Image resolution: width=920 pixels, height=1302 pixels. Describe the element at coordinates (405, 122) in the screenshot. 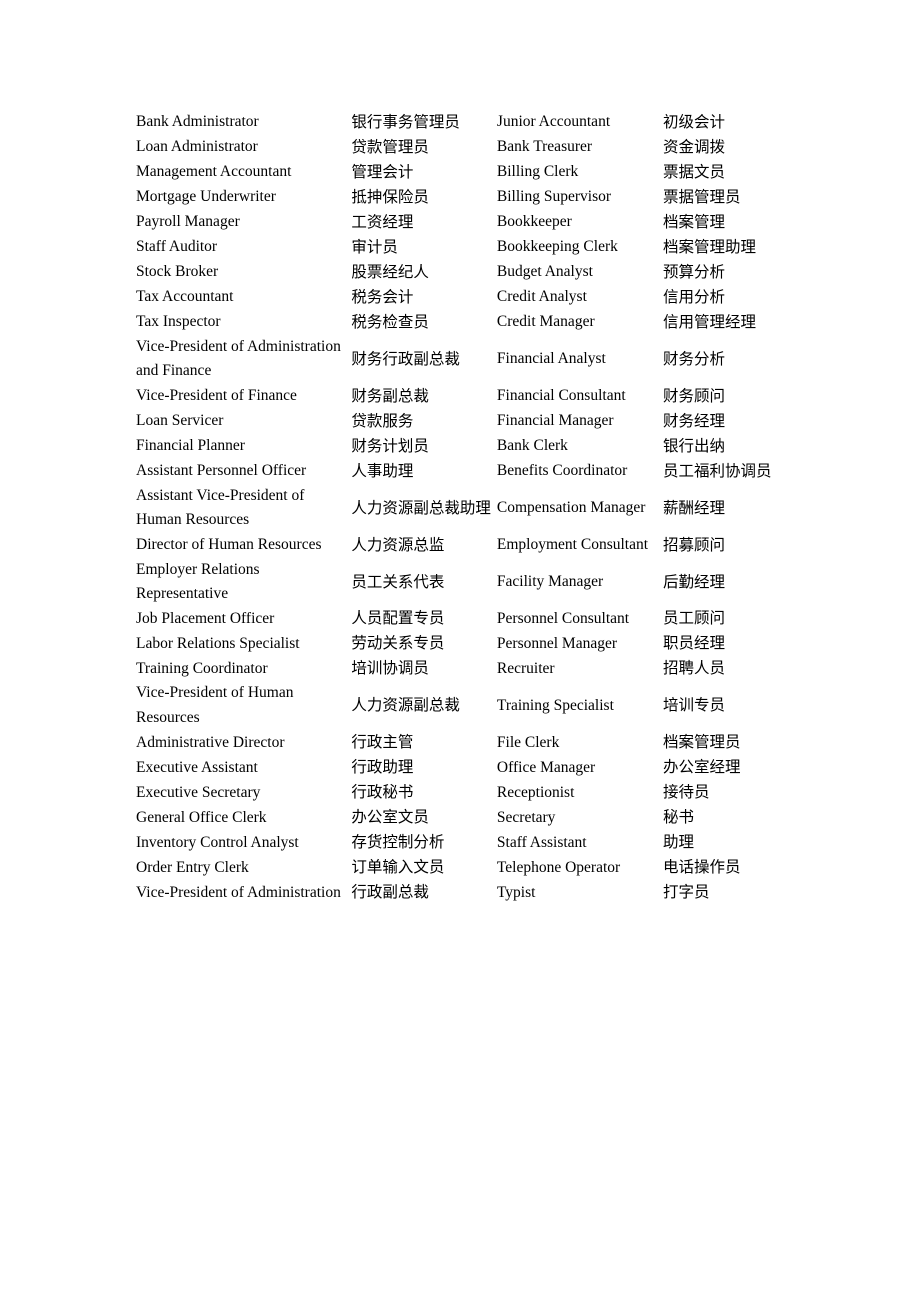

I see `chinese-term-left: 银行事务管理员` at that location.